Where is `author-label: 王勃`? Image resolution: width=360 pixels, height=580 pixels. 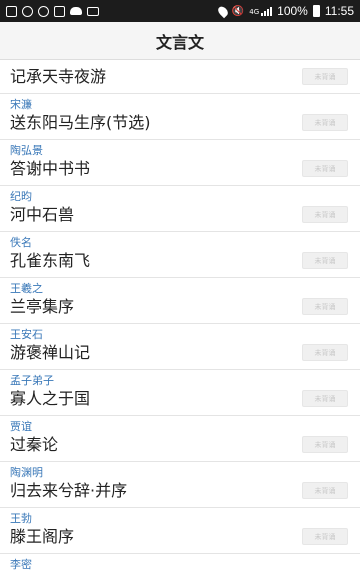 author-label: 王勃 is located at coordinates (21, 518).